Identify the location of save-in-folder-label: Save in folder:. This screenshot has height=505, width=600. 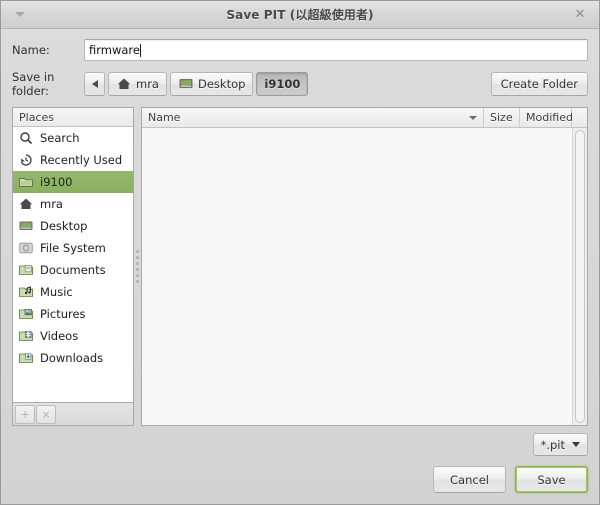
(33, 84).